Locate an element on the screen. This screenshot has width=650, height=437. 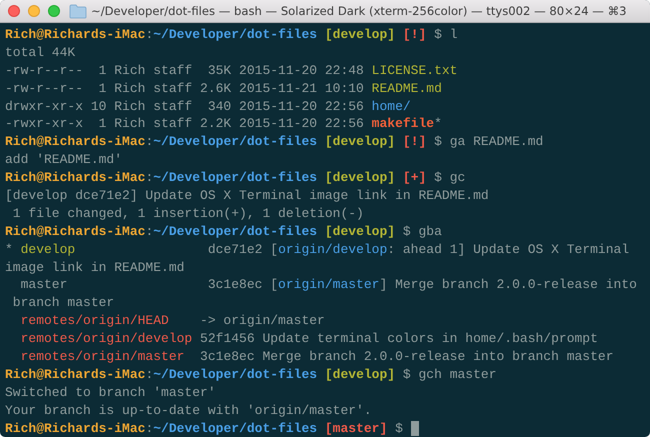
folder-icon is located at coordinates (78, 11).